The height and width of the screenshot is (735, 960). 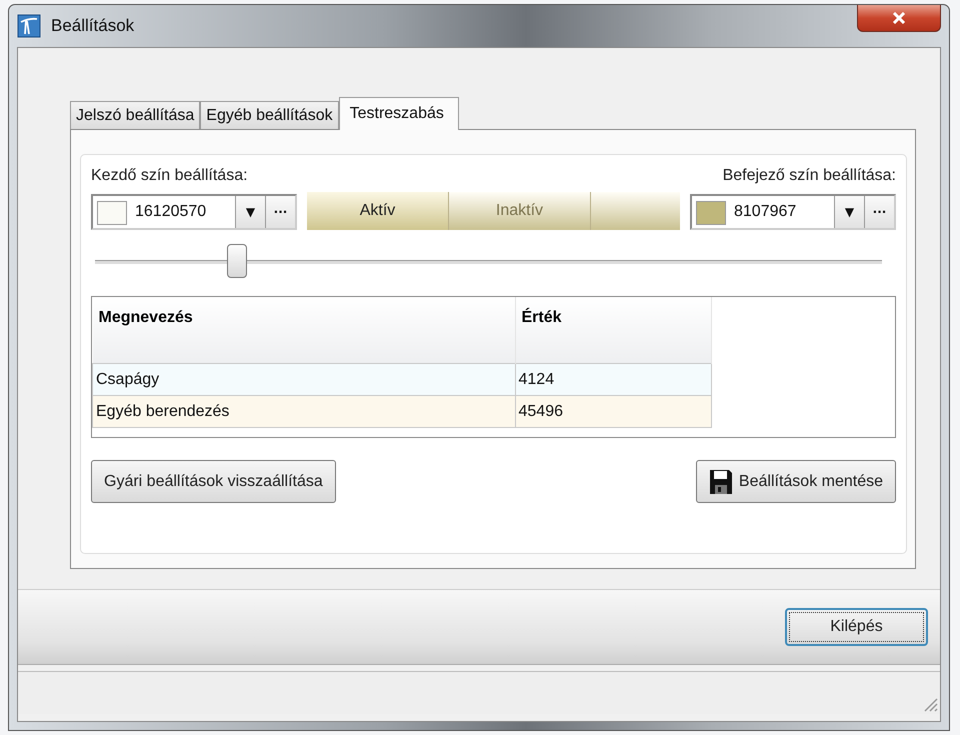 I want to click on window-title: Beállítások, so click(x=92, y=26).